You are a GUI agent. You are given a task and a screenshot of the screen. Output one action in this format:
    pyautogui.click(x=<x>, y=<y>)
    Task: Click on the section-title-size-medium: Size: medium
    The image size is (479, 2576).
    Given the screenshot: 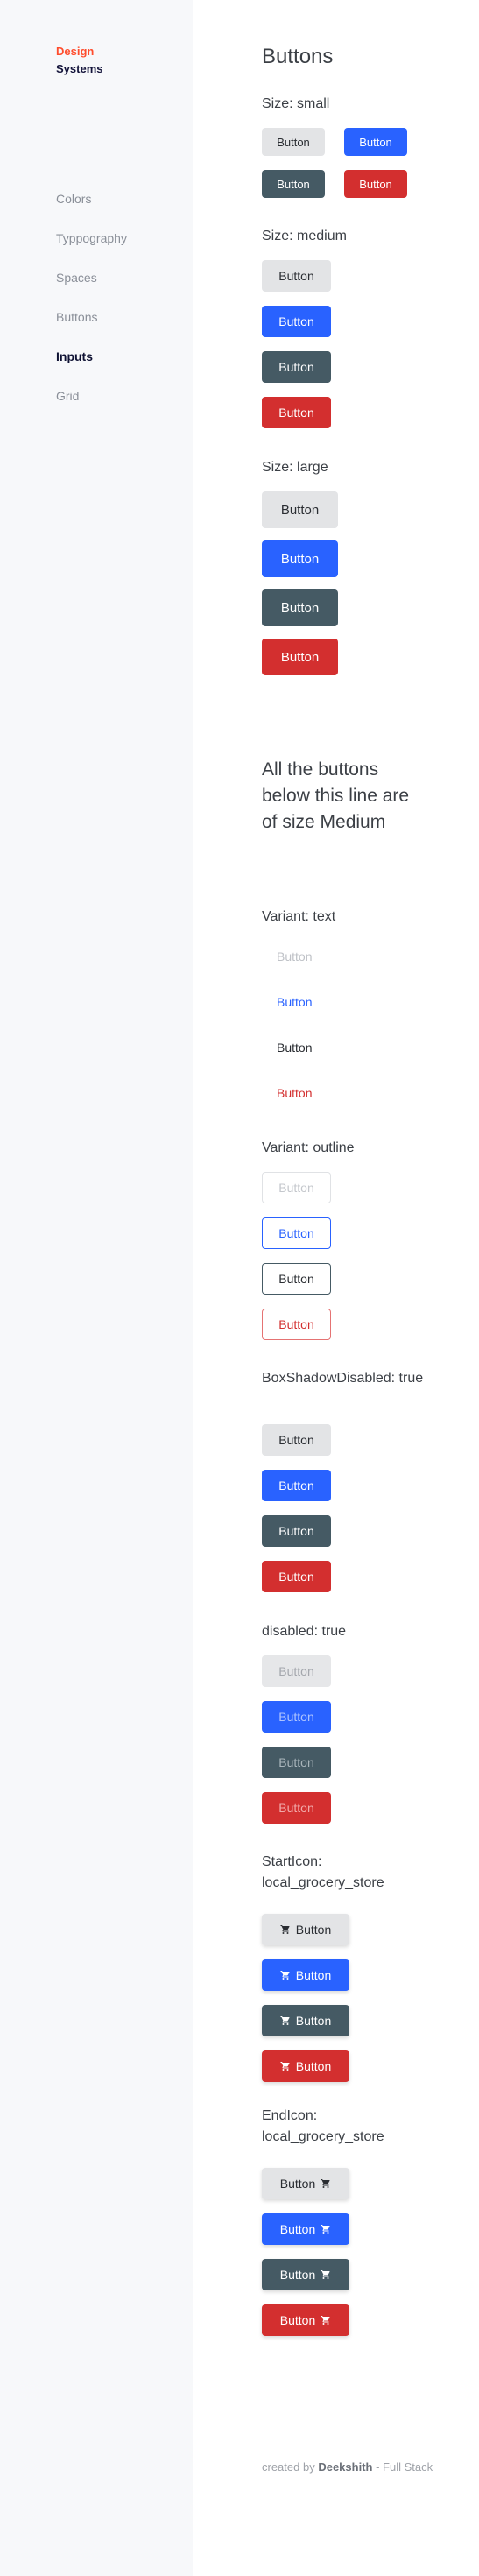 What is the action you would take?
    pyautogui.click(x=304, y=236)
    